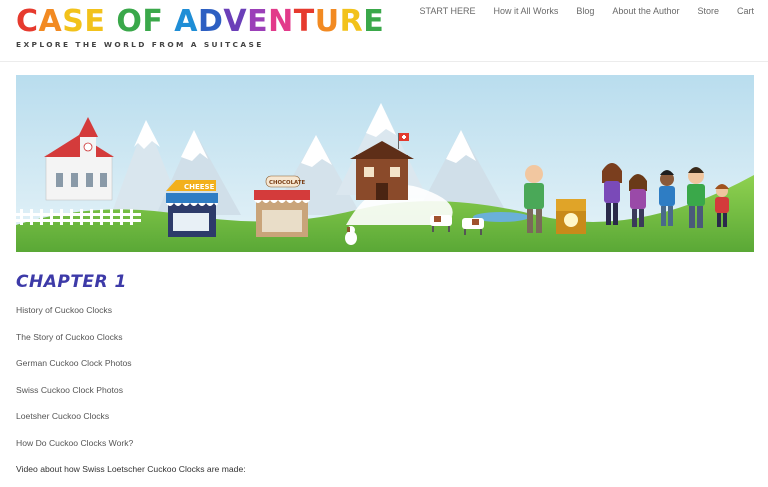  I want to click on chapter-heading: CHAPTER 1, so click(71, 282).